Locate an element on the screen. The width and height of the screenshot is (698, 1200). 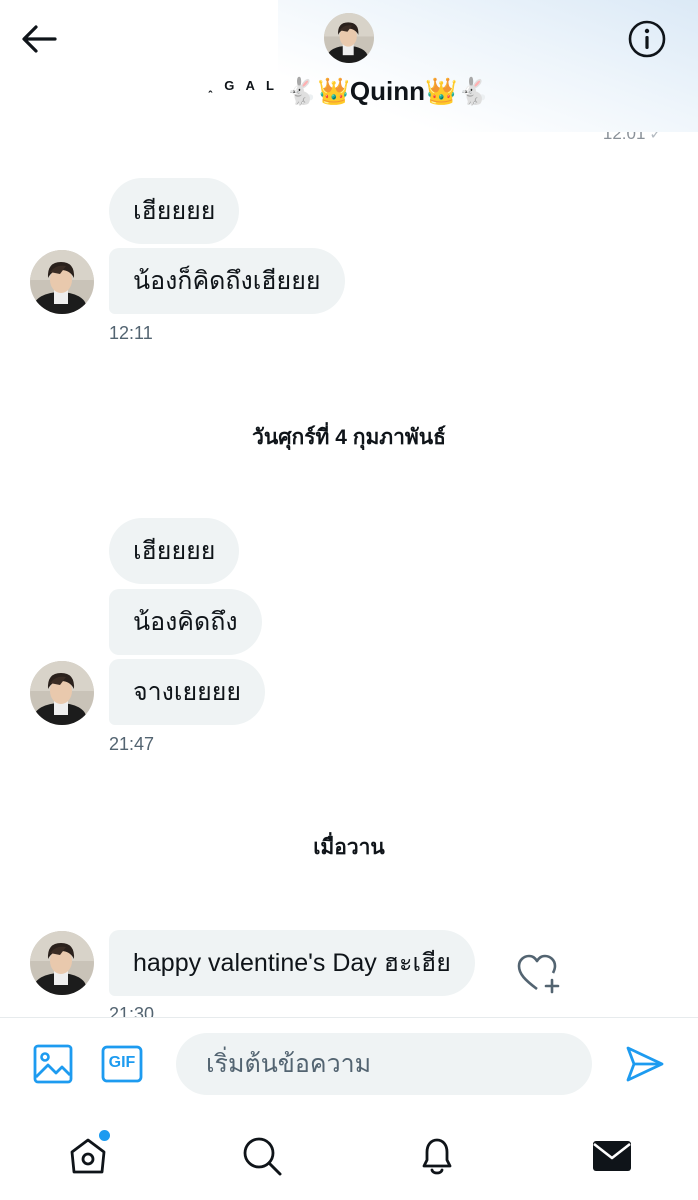
nav-search is located at coordinates (262, 1156).